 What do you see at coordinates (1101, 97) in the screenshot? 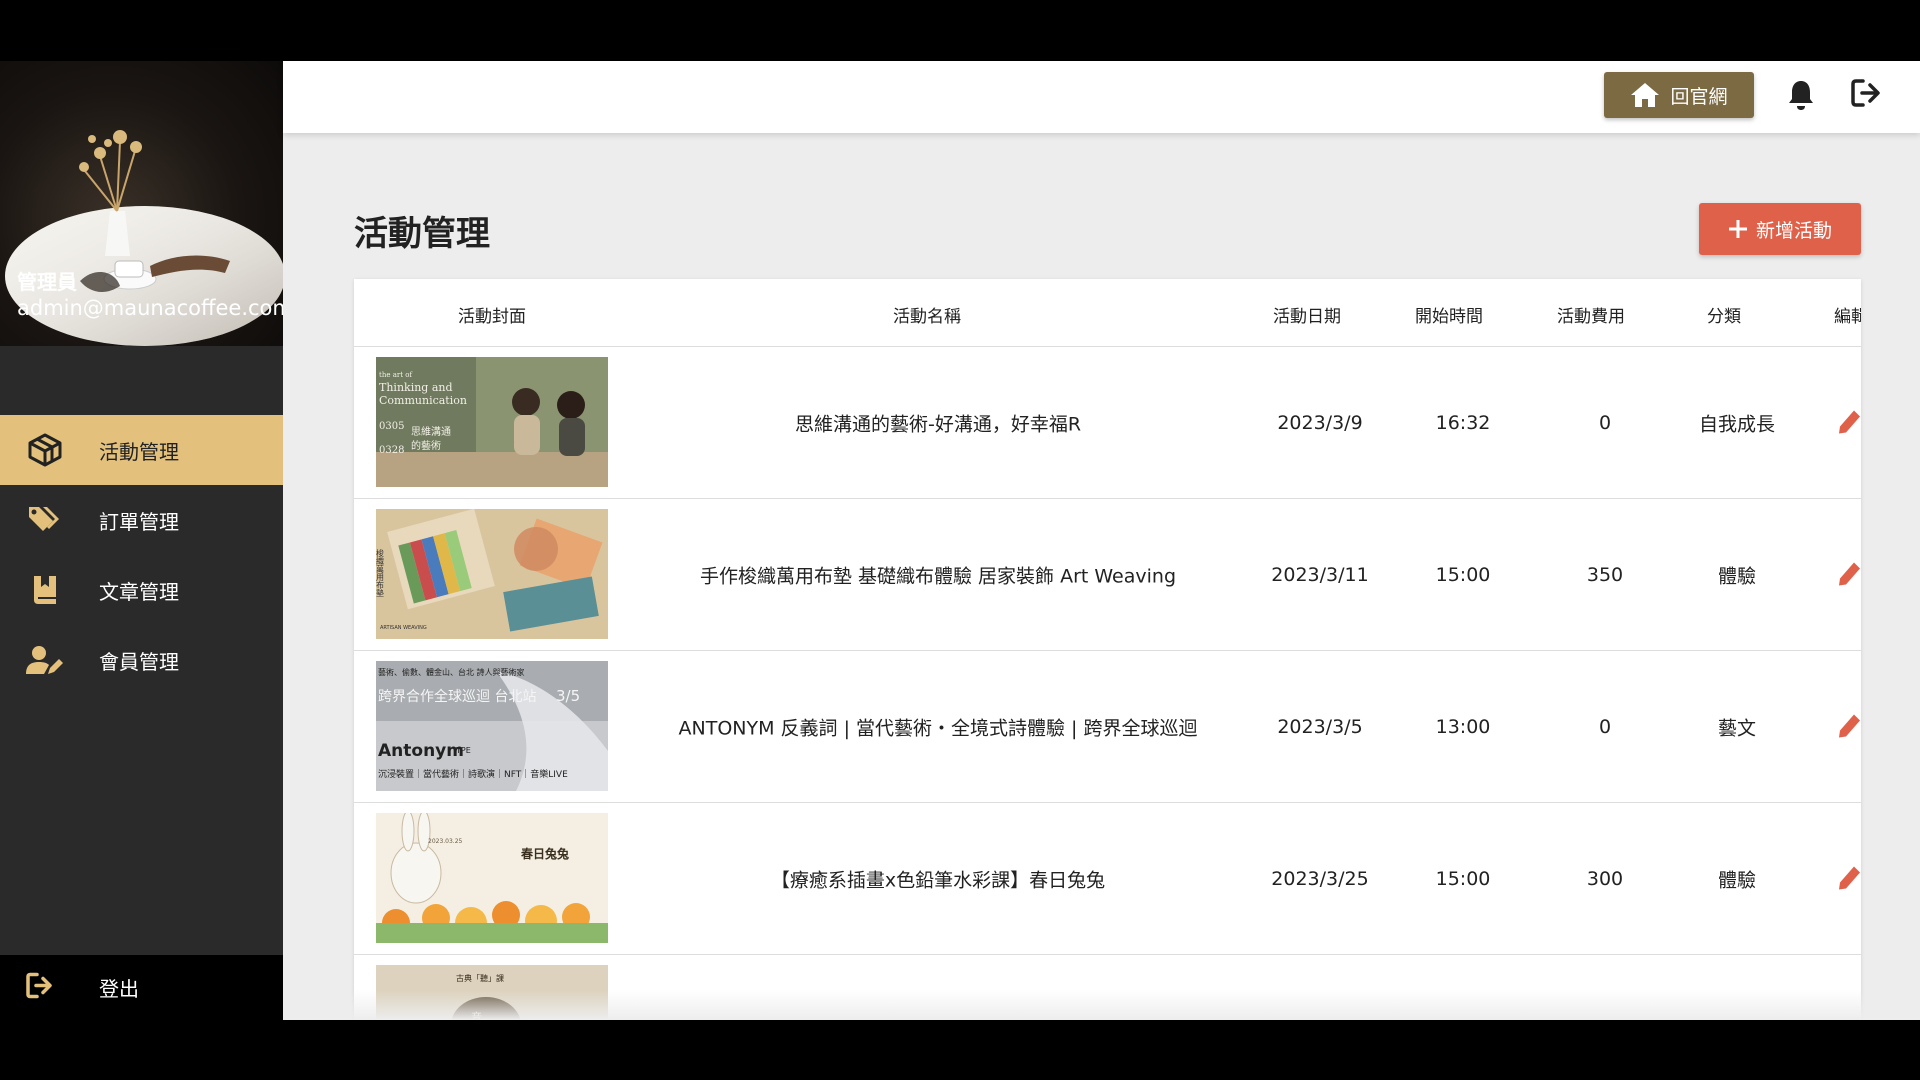
I see `topbar: 回官網` at bounding box center [1101, 97].